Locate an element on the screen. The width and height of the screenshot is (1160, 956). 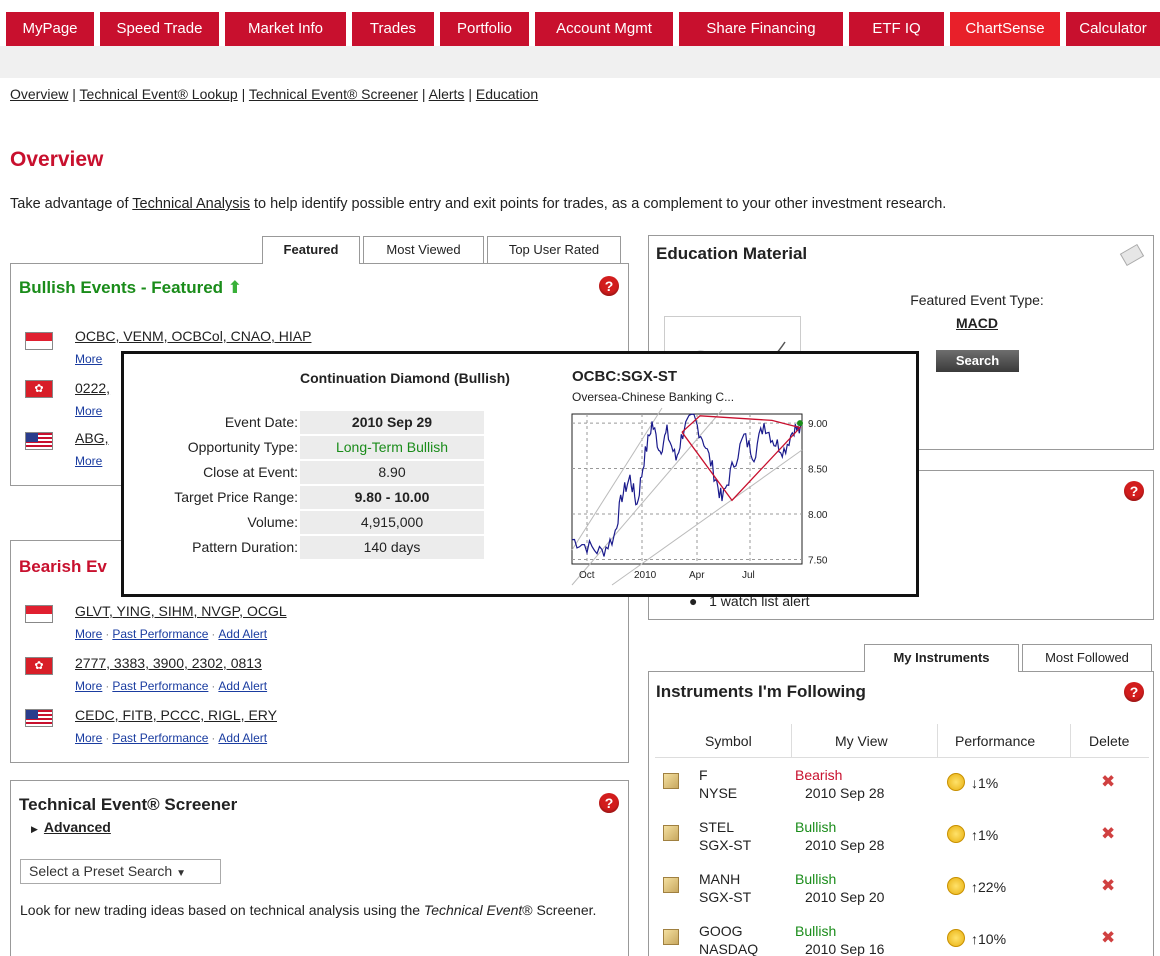
subnav-lookup: Technical Event® Lookup is located at coordinates (159, 94).